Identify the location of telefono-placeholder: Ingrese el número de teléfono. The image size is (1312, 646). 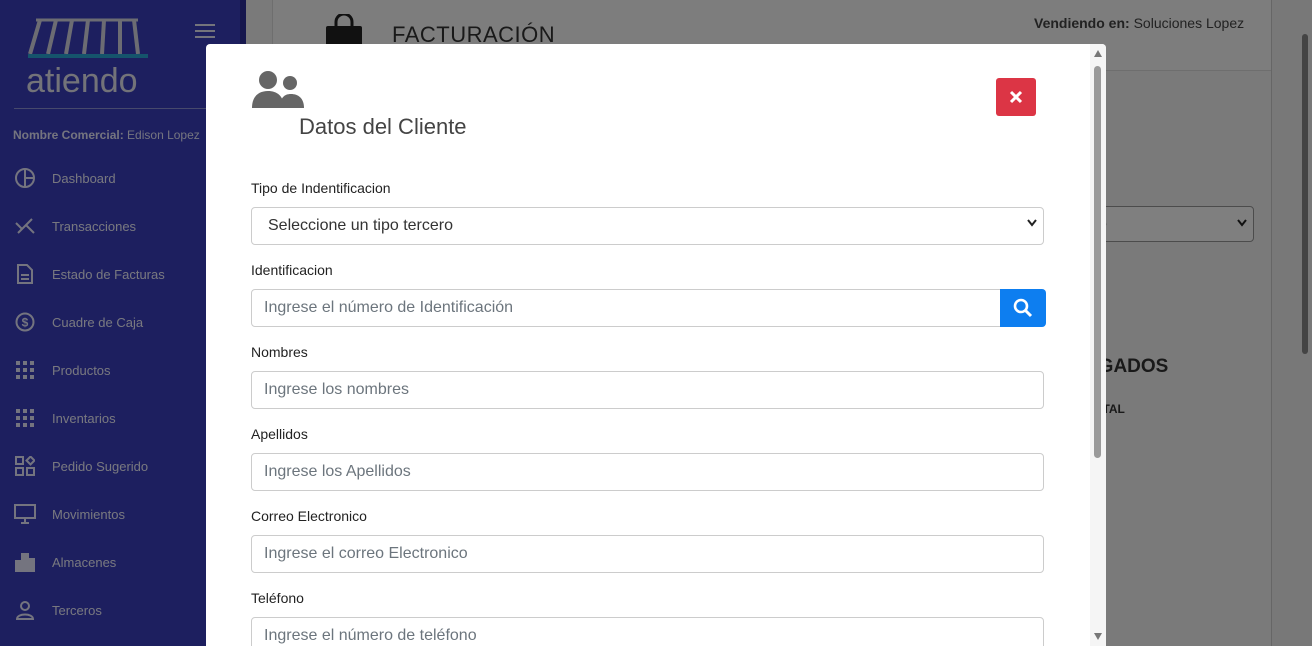
(370, 635).